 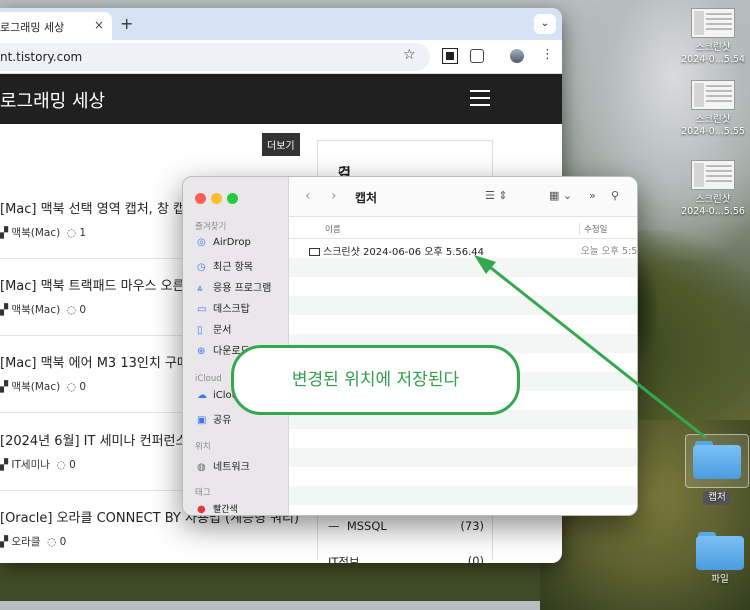 I want to click on annotation-callout: 변경된 위치에 저장된다, so click(x=375, y=380).